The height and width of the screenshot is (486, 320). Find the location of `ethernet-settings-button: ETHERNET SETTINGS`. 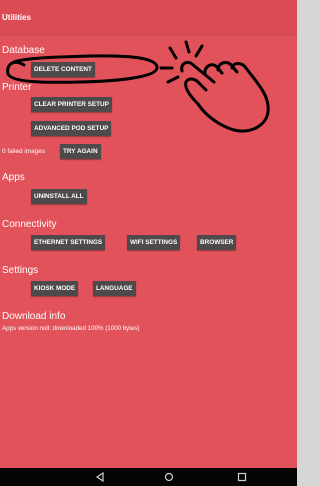

ethernet-settings-button: ETHERNET SETTINGS is located at coordinates (68, 242).